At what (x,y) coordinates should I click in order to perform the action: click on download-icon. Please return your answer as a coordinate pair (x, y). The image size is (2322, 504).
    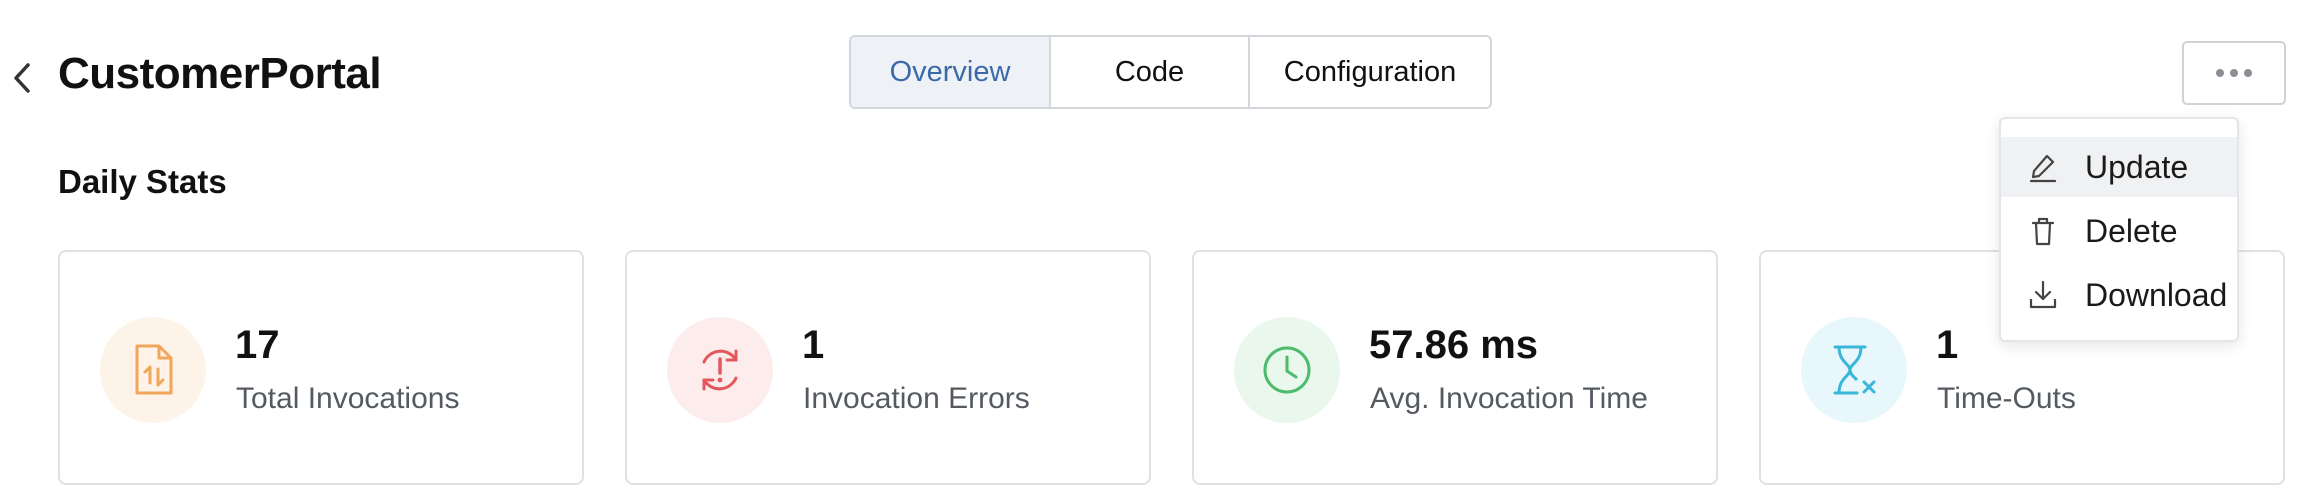
    Looking at the image, I should click on (2043, 295).